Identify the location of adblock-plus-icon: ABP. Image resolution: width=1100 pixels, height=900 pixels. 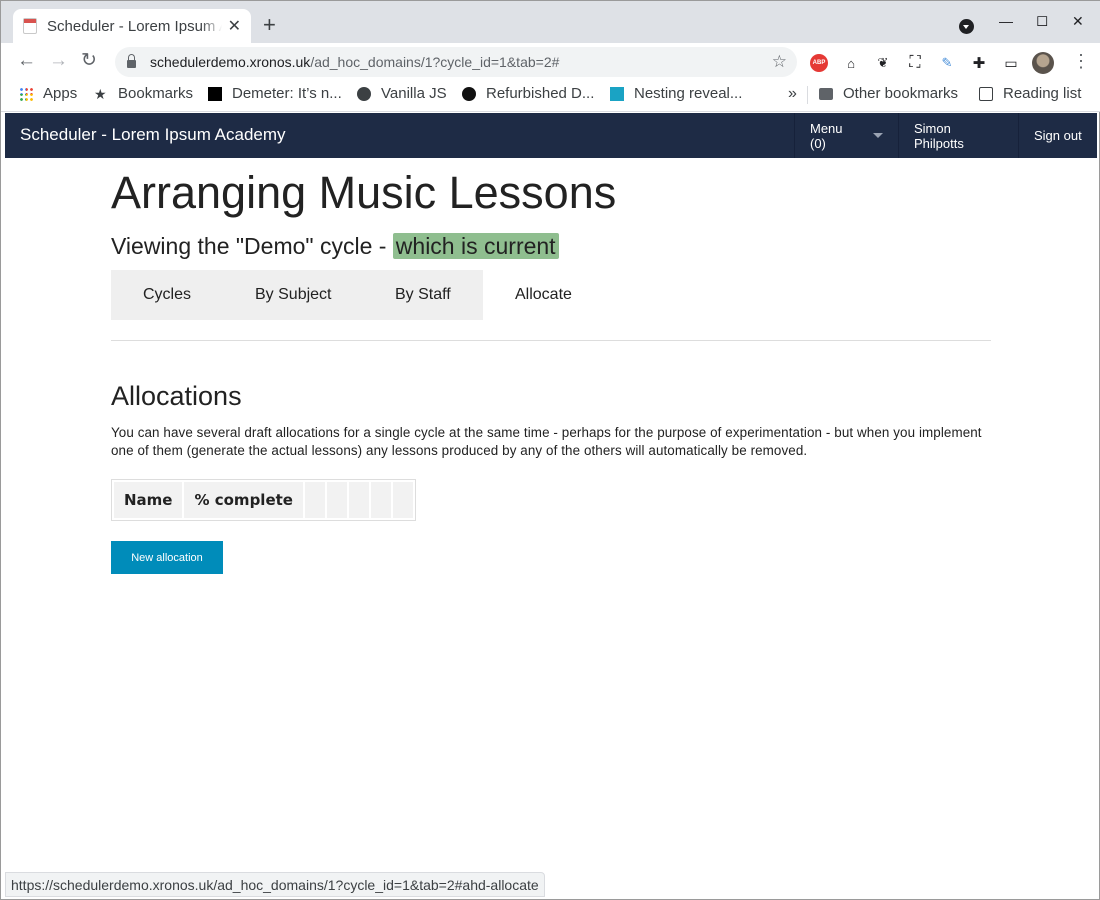
(819, 63).